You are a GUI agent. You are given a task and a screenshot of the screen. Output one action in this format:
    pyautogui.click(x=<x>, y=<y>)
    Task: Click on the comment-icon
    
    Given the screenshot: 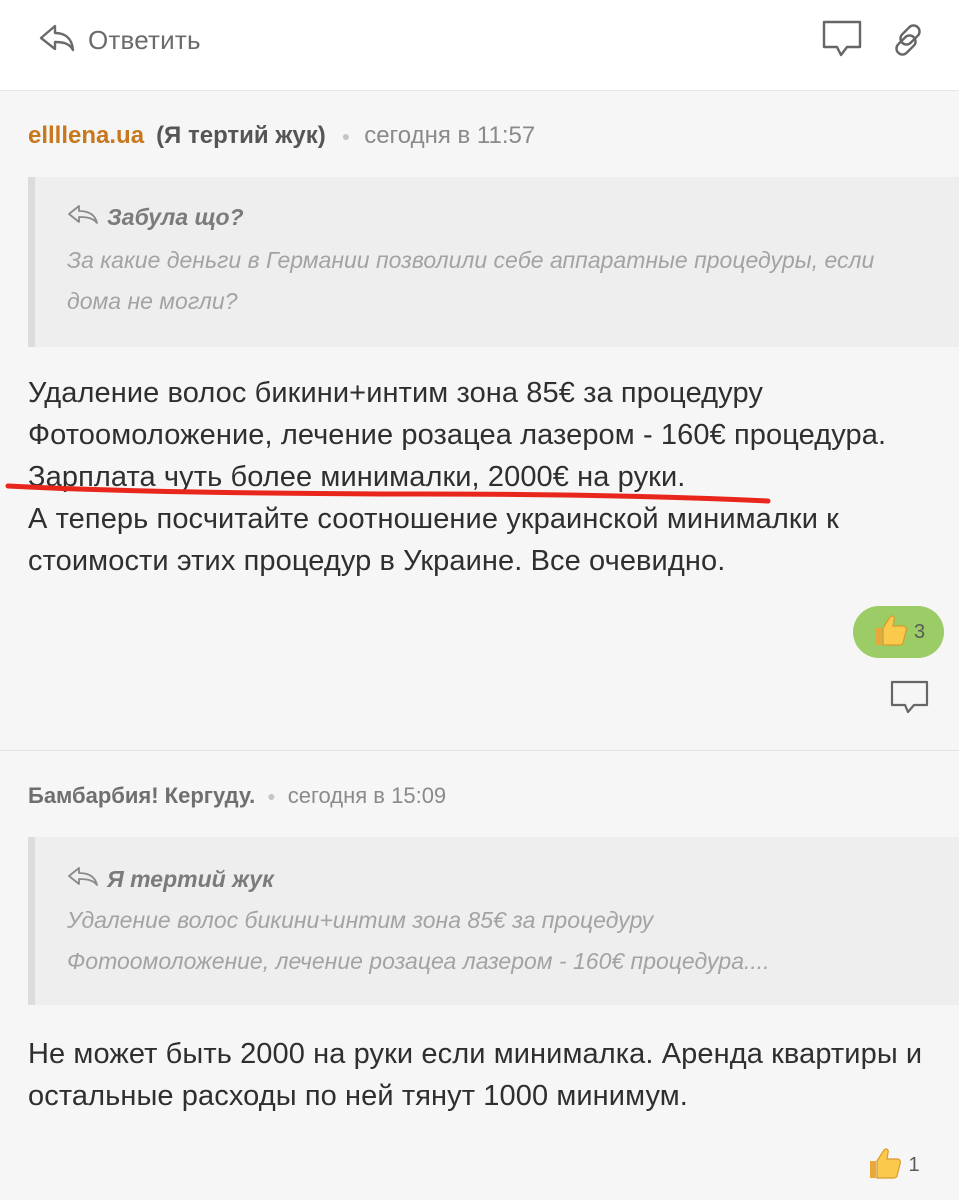 What is the action you would take?
    pyautogui.click(x=842, y=41)
    